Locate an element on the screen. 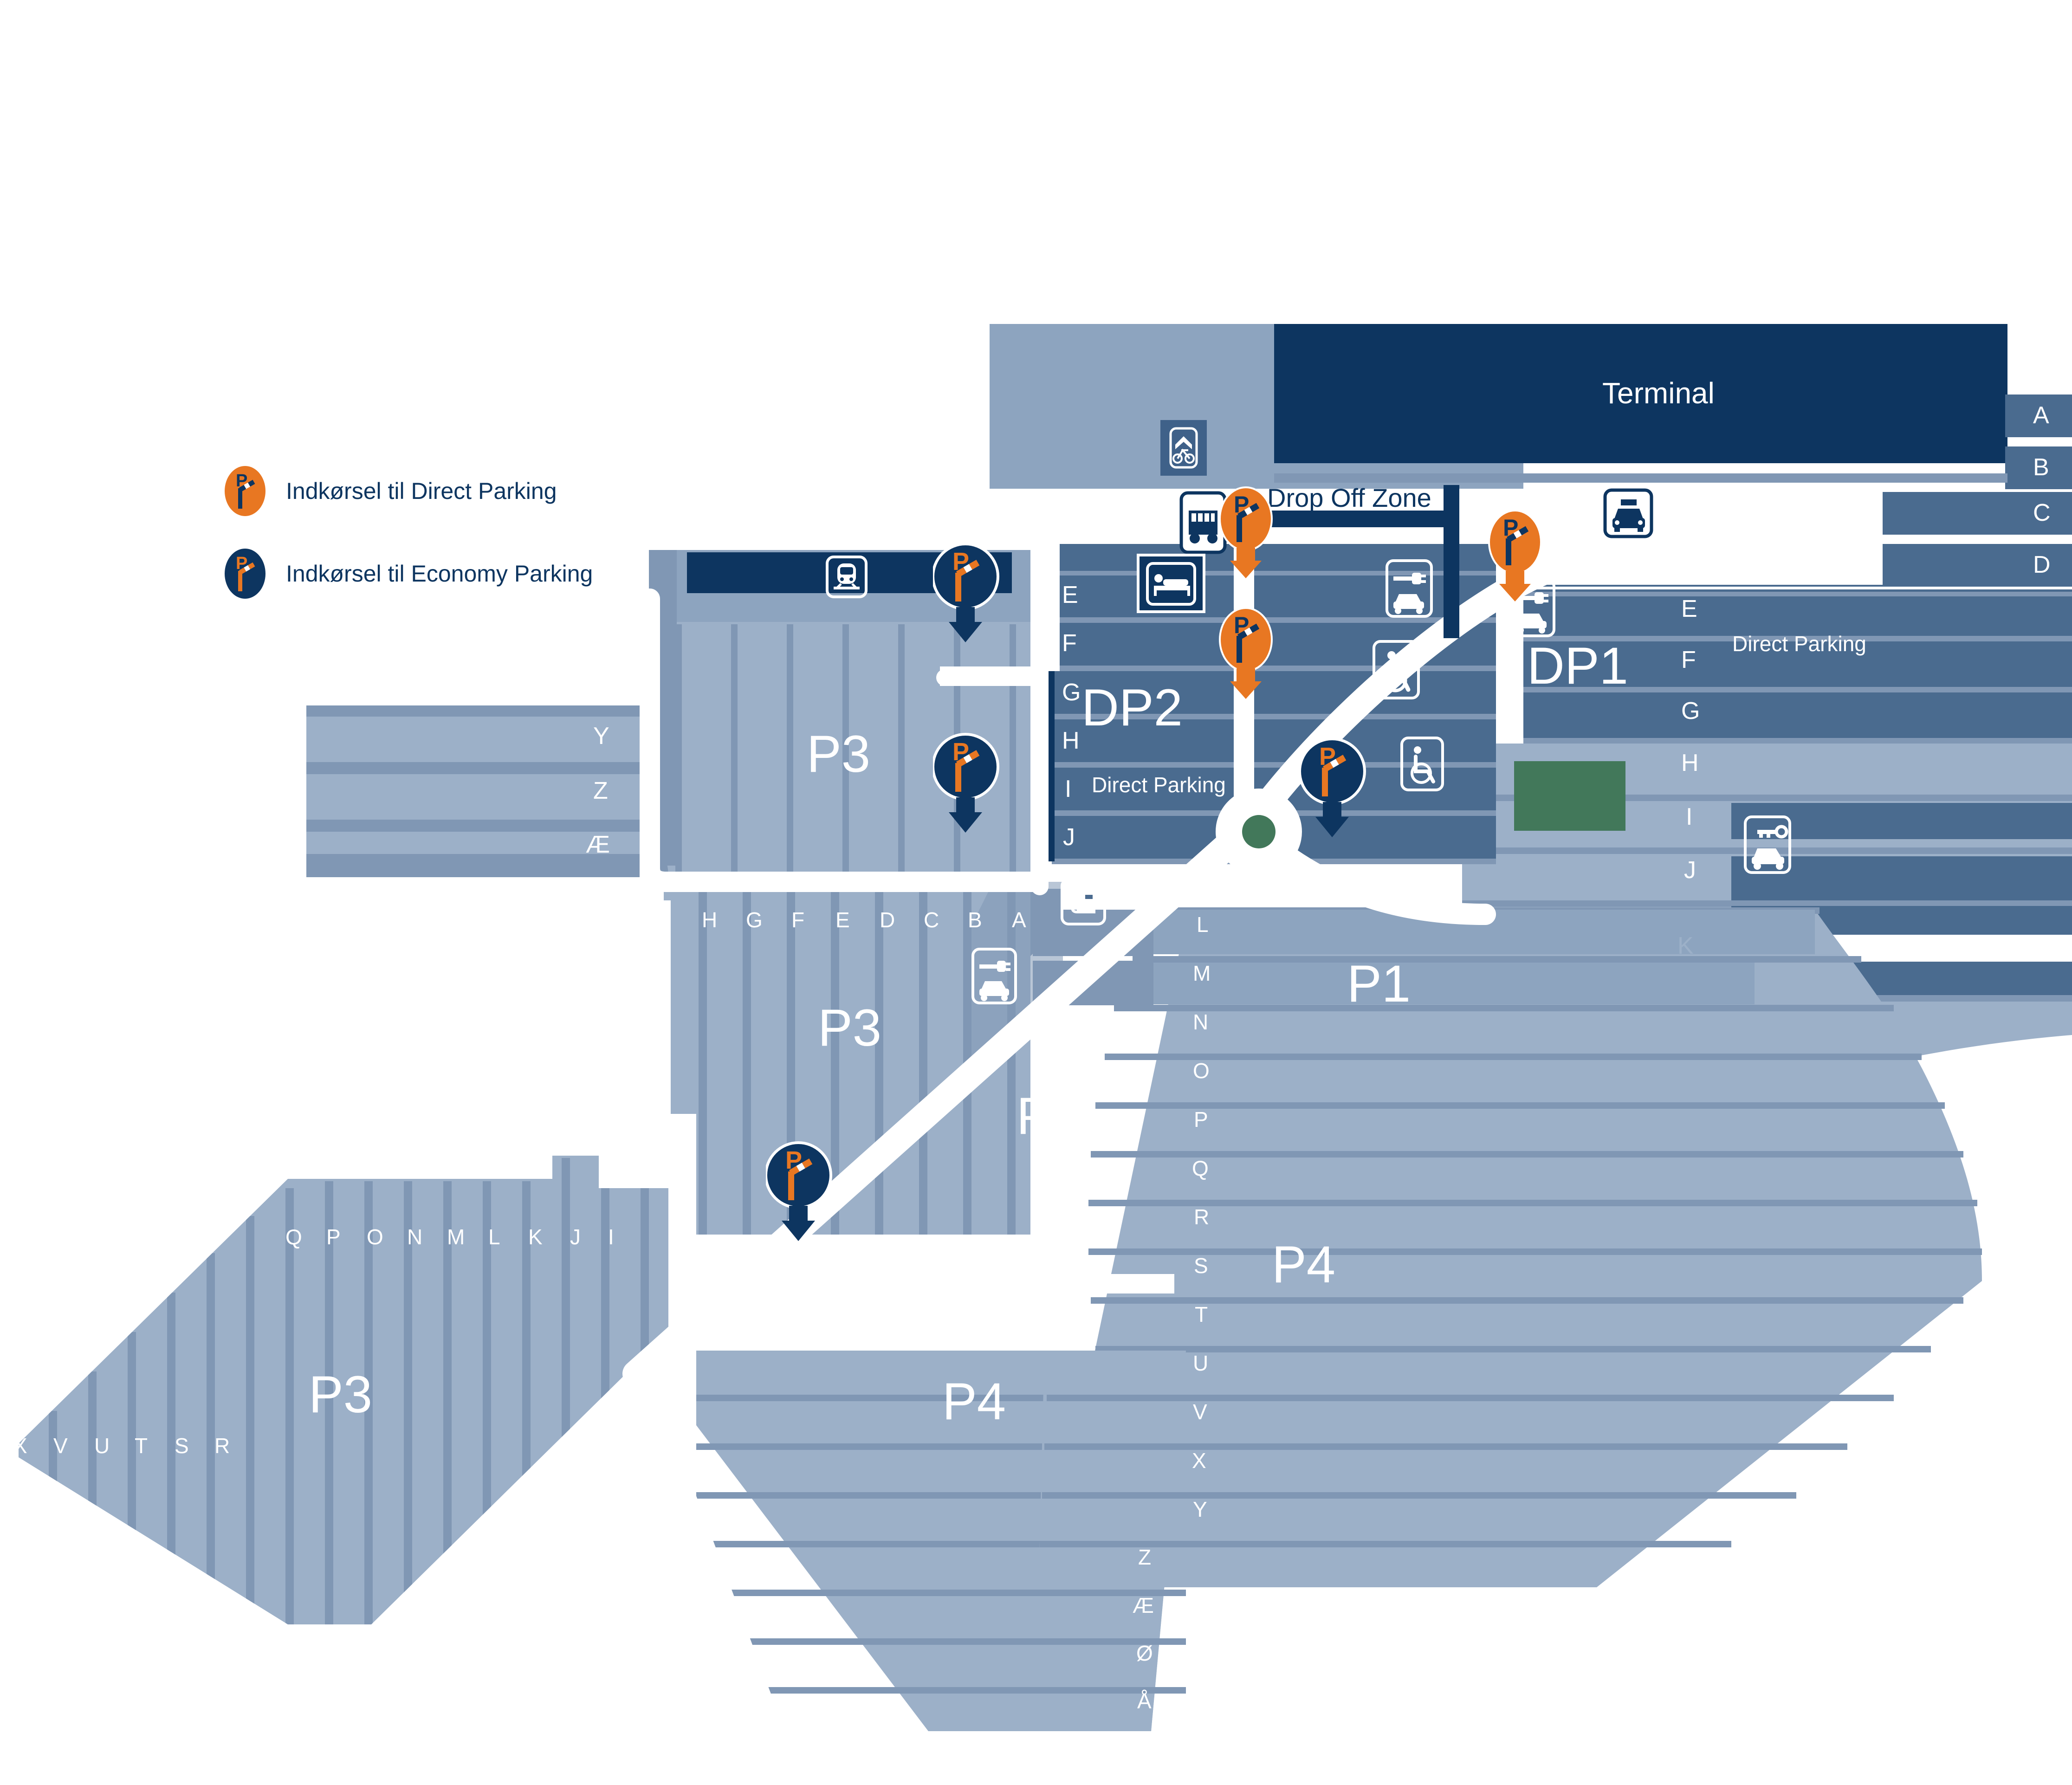 This screenshot has width=2072, height=1785. map-pin-direct-3: P is located at coordinates (1523, 558).